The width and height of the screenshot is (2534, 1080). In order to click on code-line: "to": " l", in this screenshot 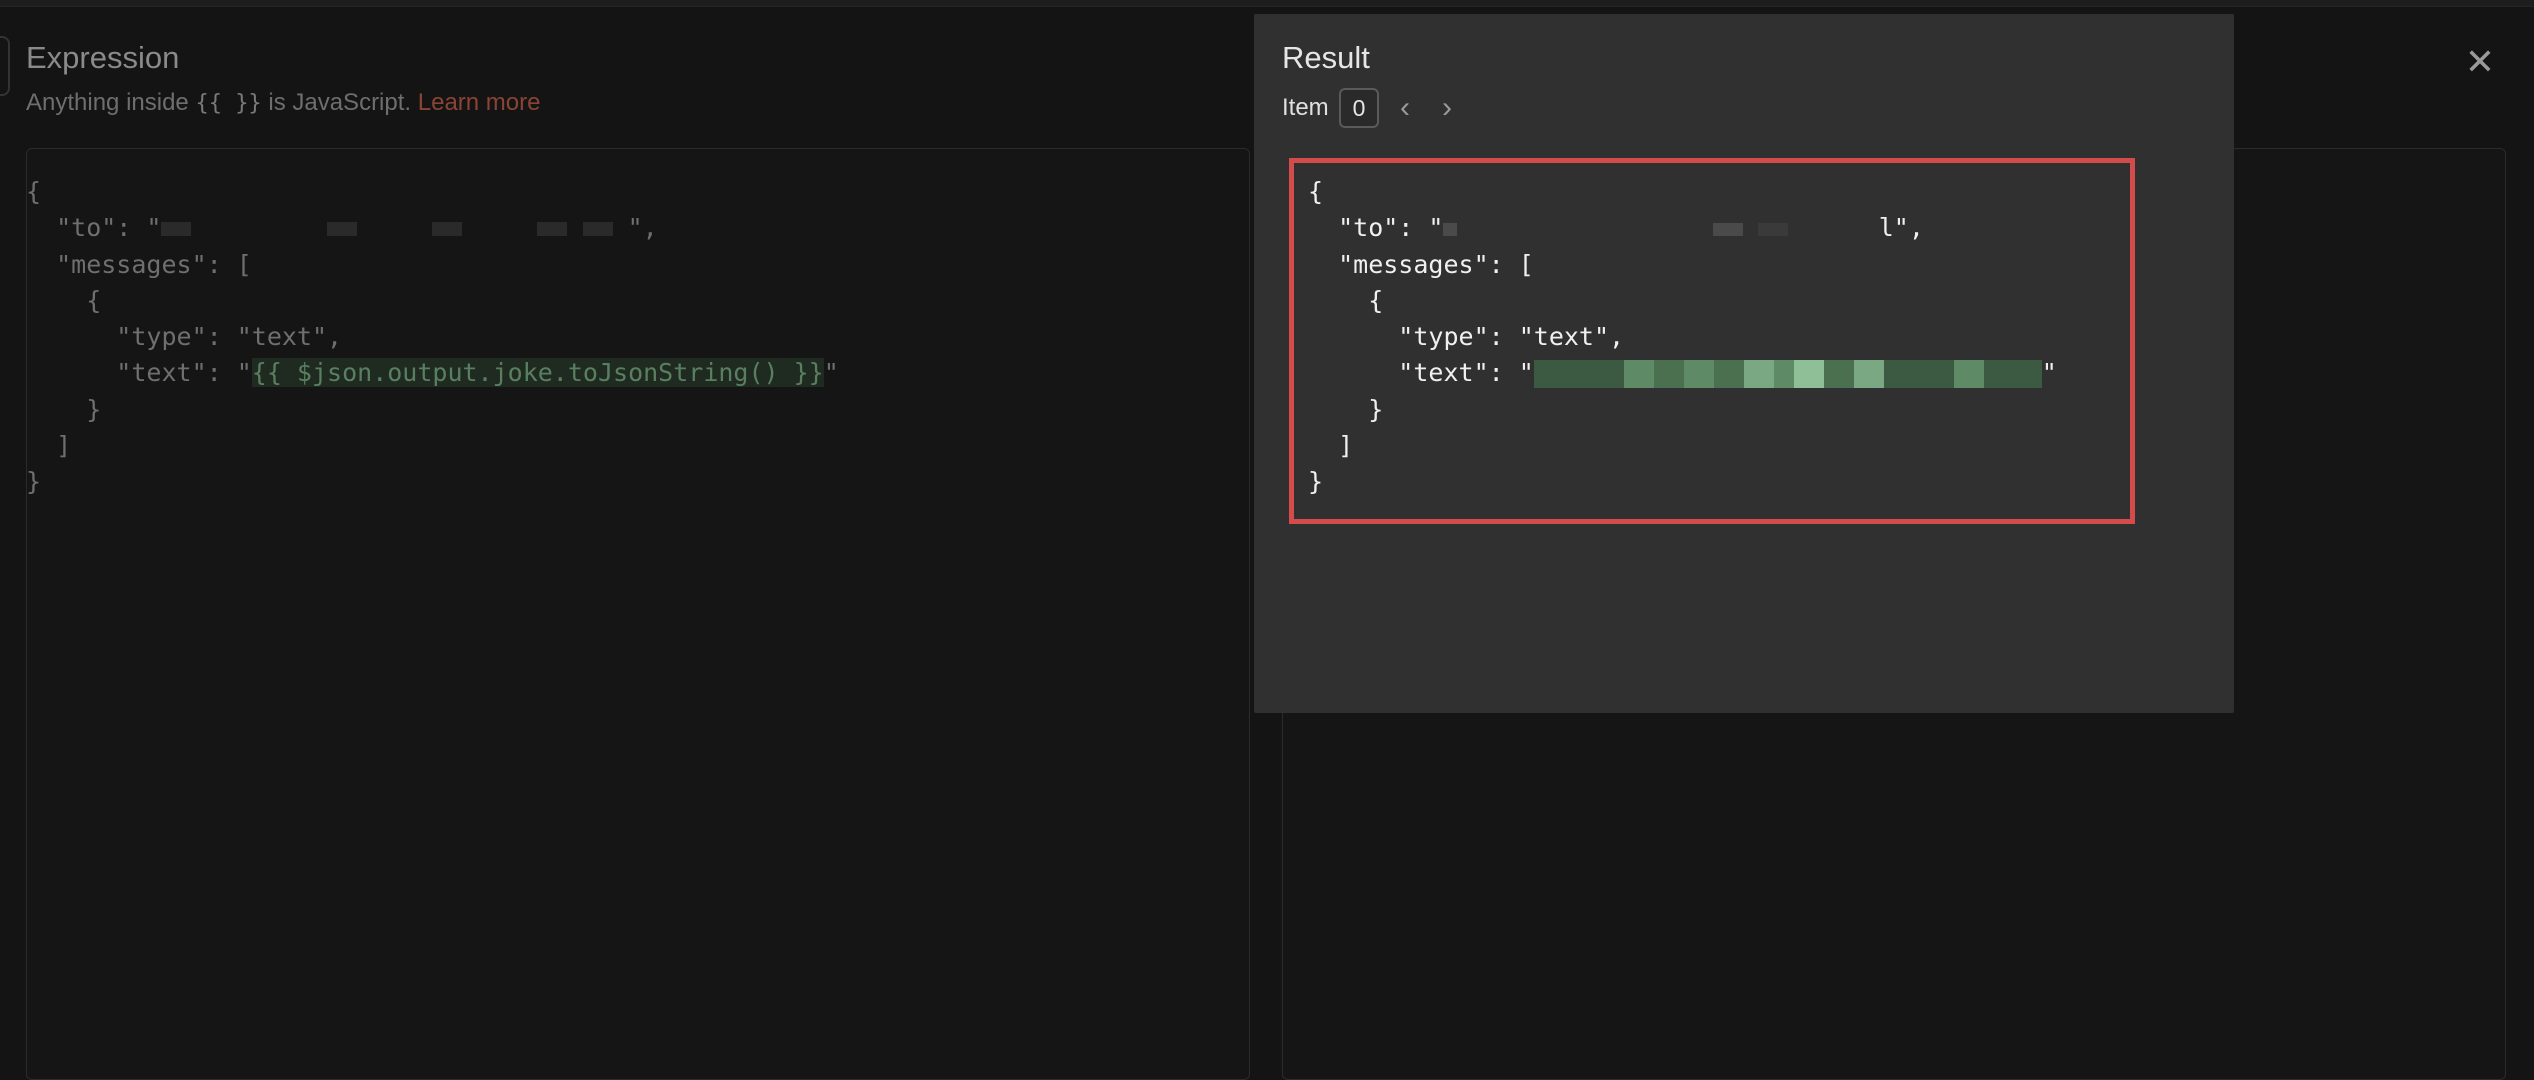, I will do `click(1682, 228)`.